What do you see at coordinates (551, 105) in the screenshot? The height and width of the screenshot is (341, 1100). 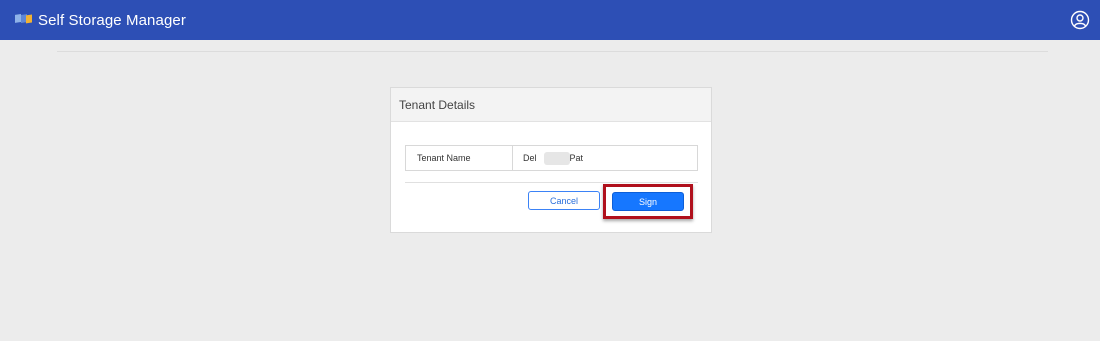 I see `card-header: Tenant Details` at bounding box center [551, 105].